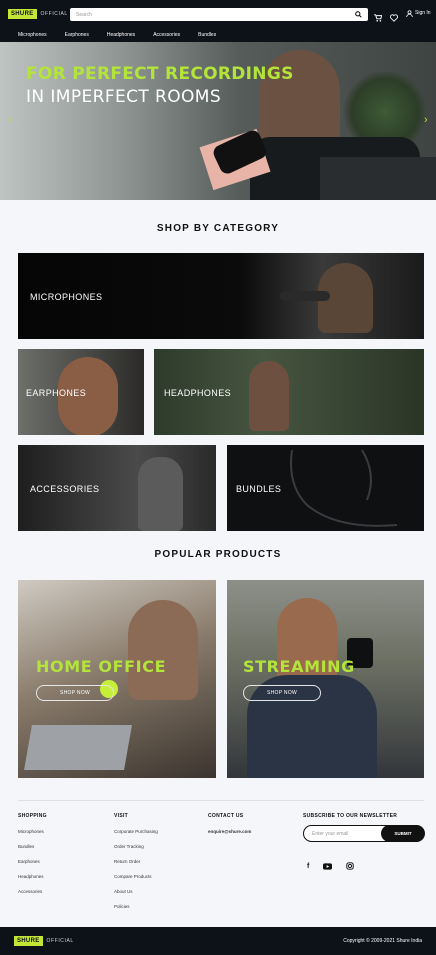  I want to click on category-microphones-mic, so click(305, 296).